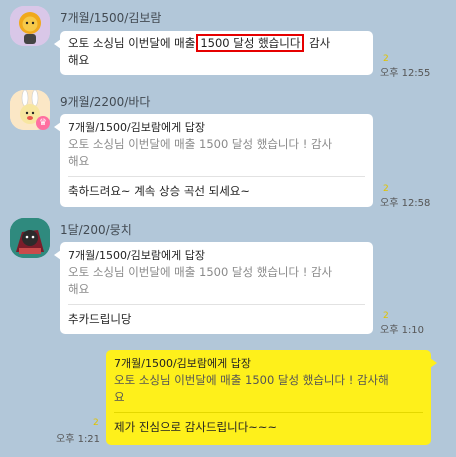 The image size is (456, 457). What do you see at coordinates (96, 230) in the screenshot?
I see `sender-name: 1달/200/뭉치` at bounding box center [96, 230].